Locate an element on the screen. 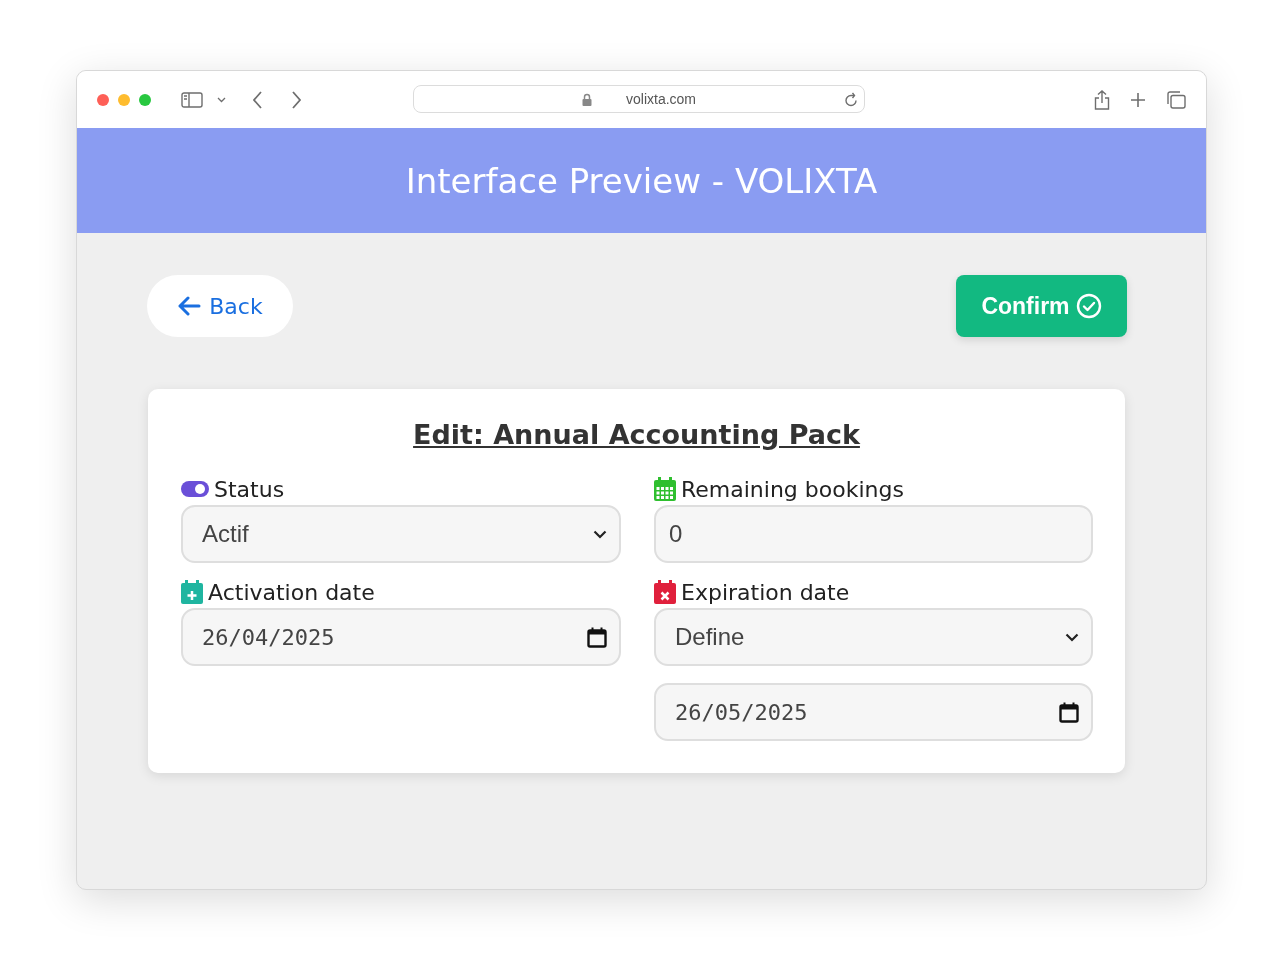 Image resolution: width=1280 pixels, height=959 pixels. lock-icon is located at coordinates (587, 99).